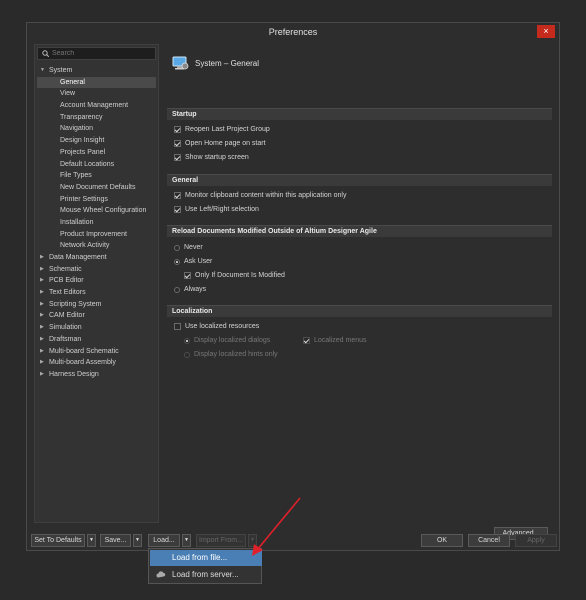  Describe the element at coordinates (96, 363) in the screenshot. I see `tree-item-multi-board-assembly: ▶ Multi-board Assembly` at that location.